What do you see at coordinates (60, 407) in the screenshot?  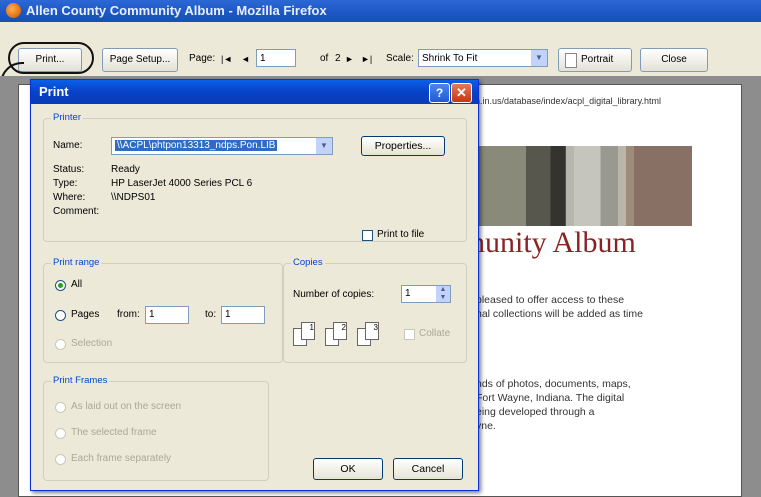 I see `laid-out-radio` at bounding box center [60, 407].